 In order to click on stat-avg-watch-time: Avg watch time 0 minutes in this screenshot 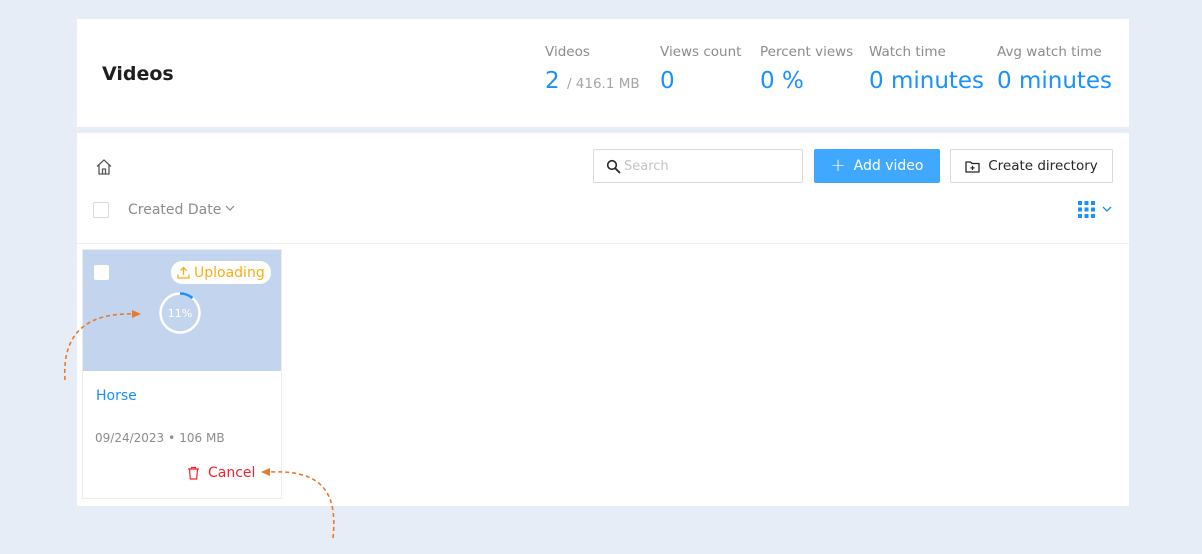, I will do `click(1054, 69)`.